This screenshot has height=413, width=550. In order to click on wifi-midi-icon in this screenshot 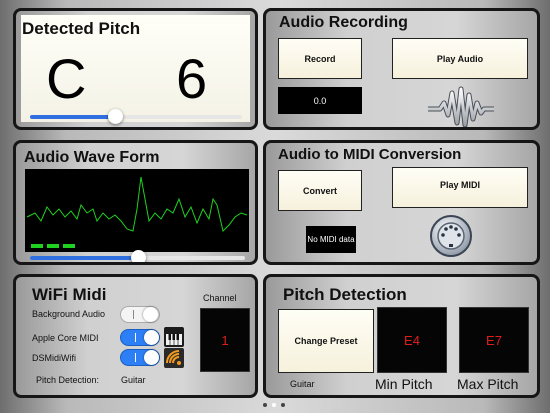, I will do `click(174, 358)`.